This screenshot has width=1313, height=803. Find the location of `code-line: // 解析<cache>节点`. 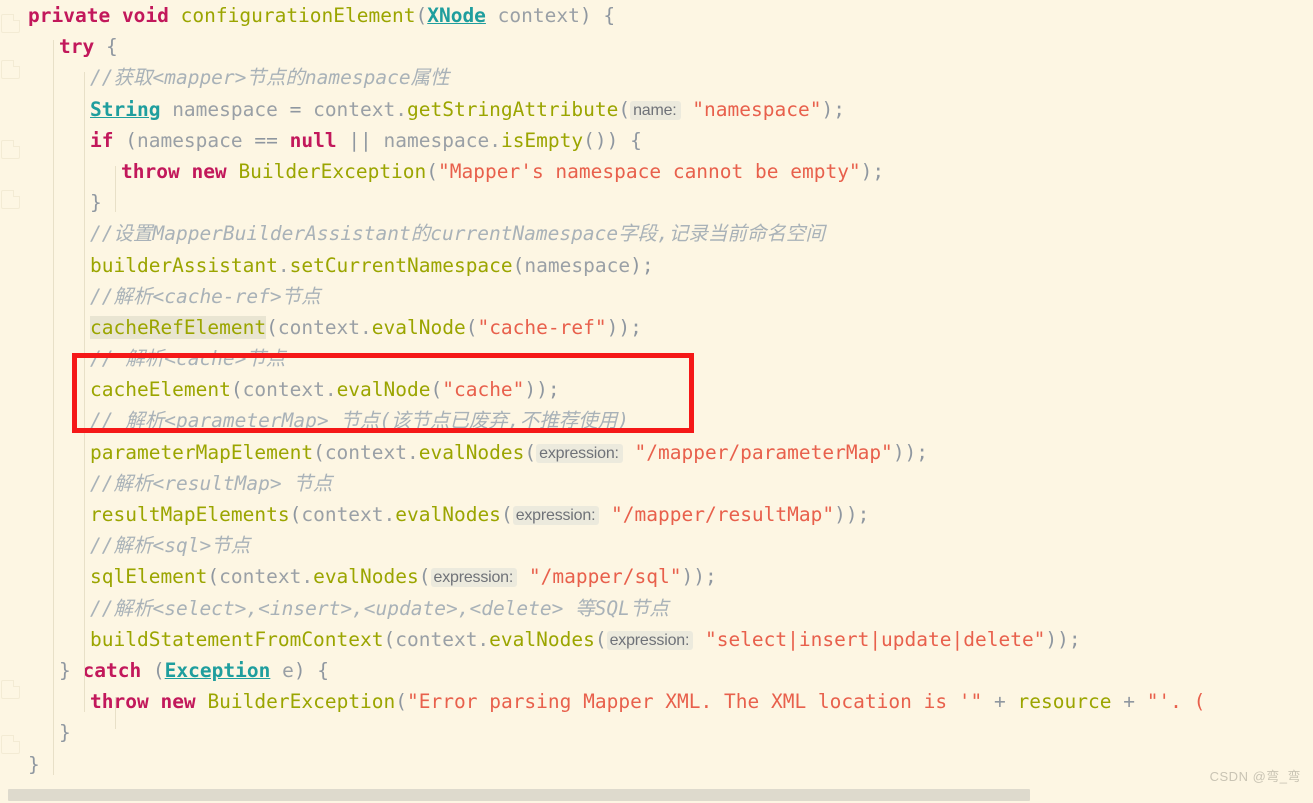

code-line: // 解析<cache>节点 is located at coordinates (656, 358).